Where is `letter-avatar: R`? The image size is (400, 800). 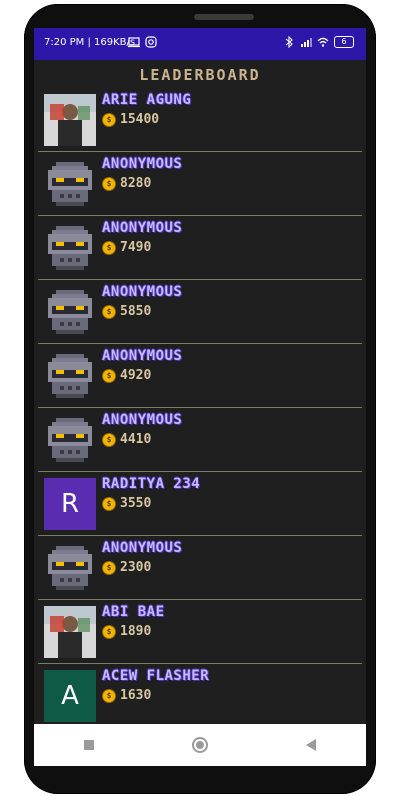 letter-avatar: R is located at coordinates (70, 504).